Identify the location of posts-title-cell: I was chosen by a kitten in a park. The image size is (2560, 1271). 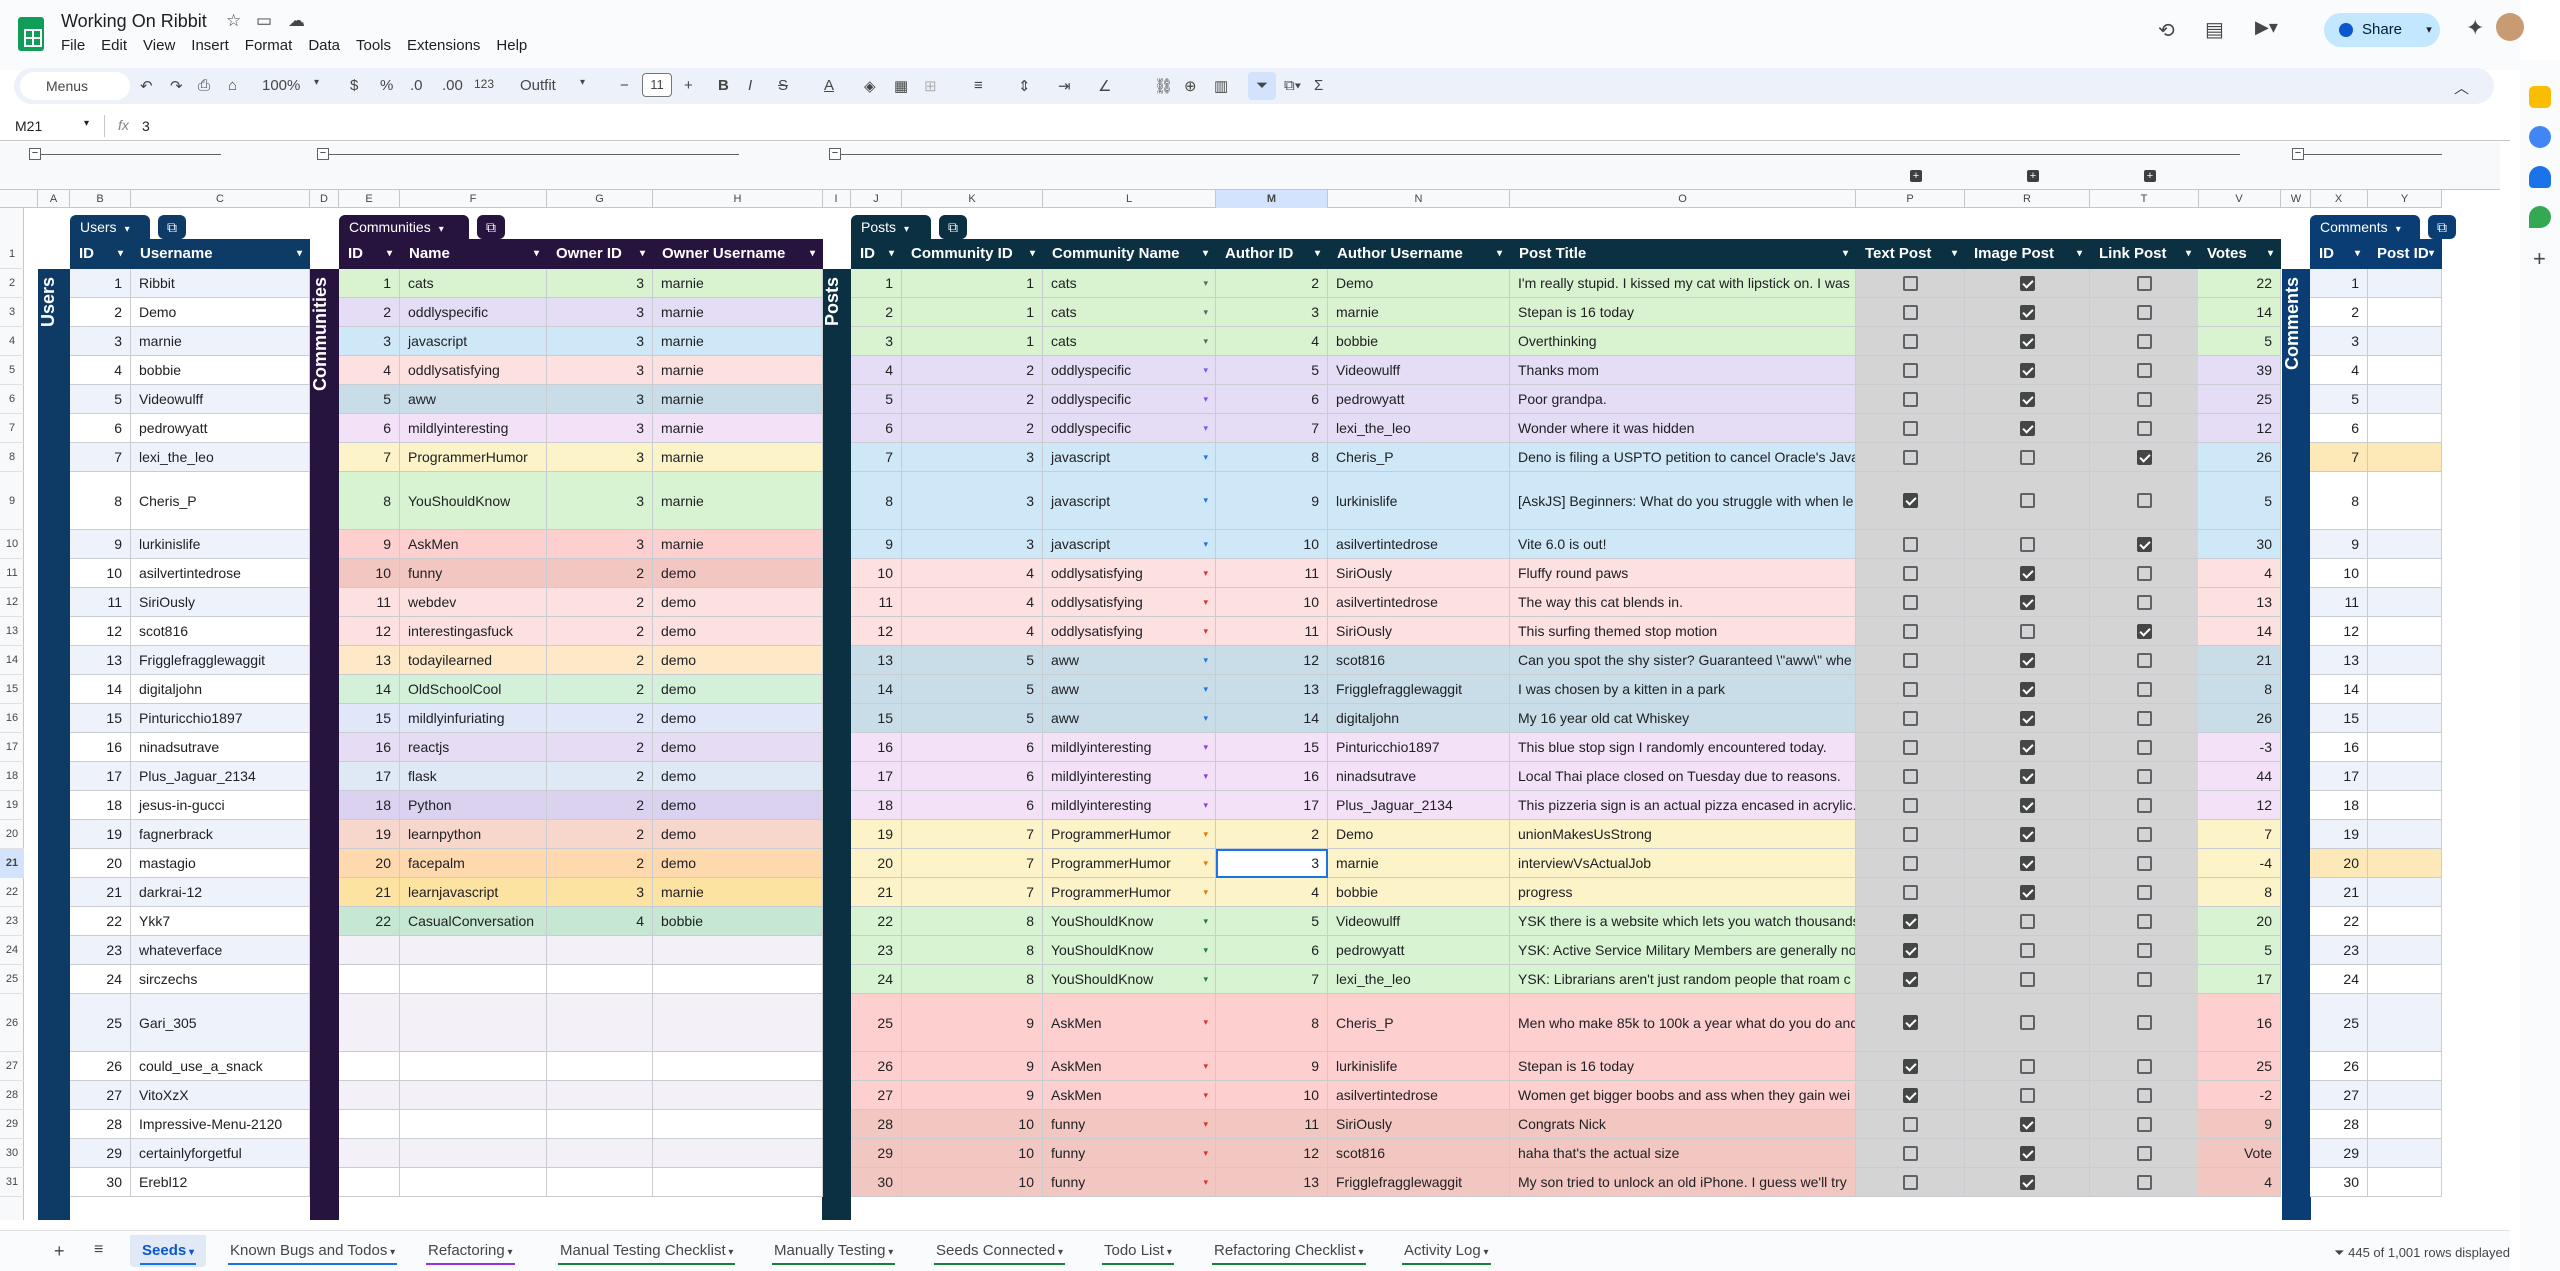
(1683, 689).